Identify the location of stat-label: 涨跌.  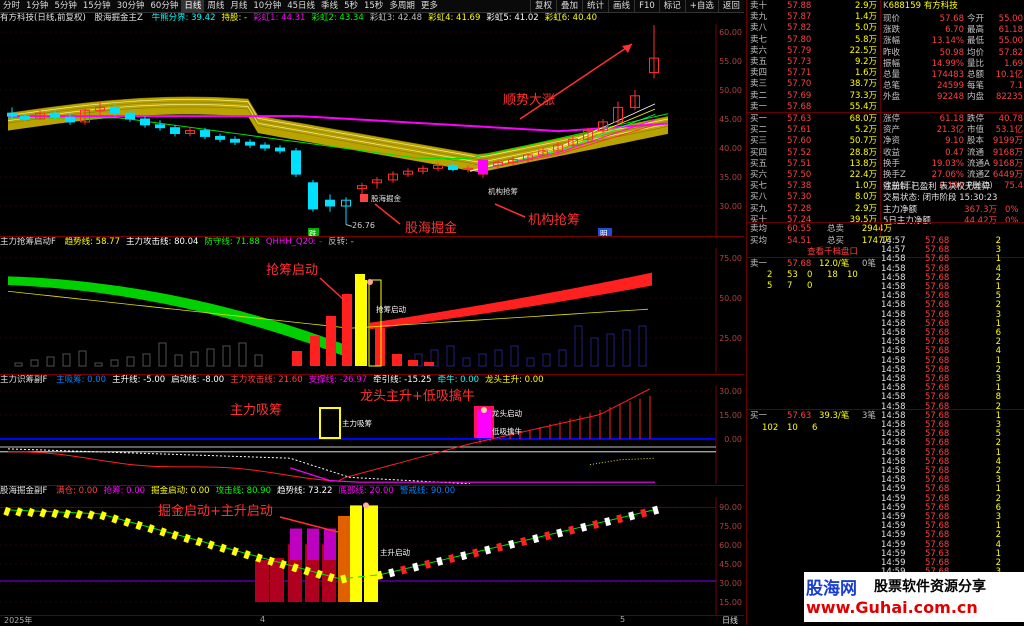
(892, 30).